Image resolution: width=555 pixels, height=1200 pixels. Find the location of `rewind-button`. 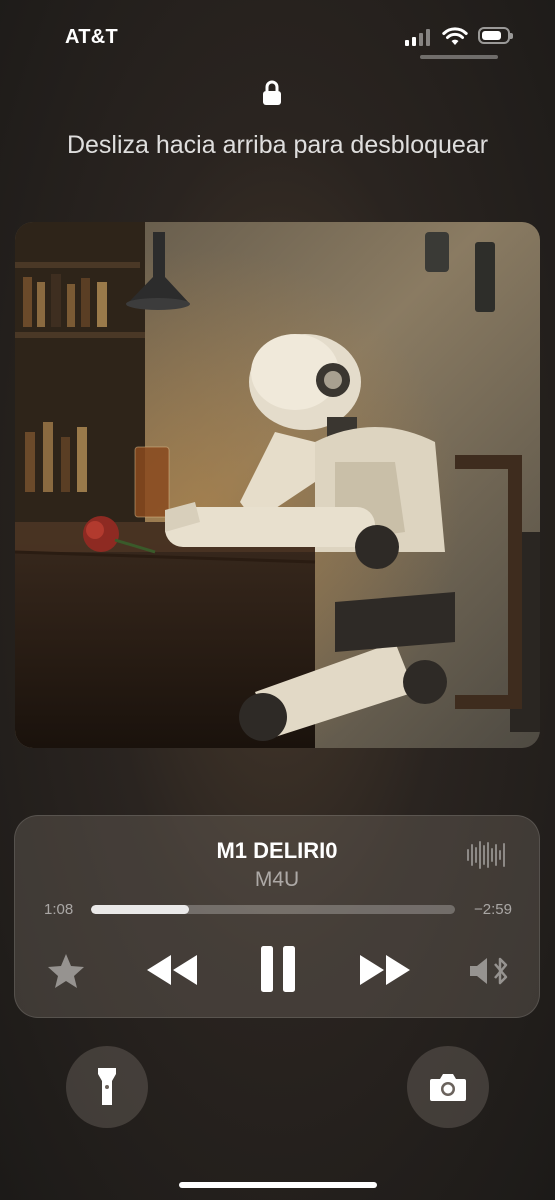

rewind-button is located at coordinates (172, 970).